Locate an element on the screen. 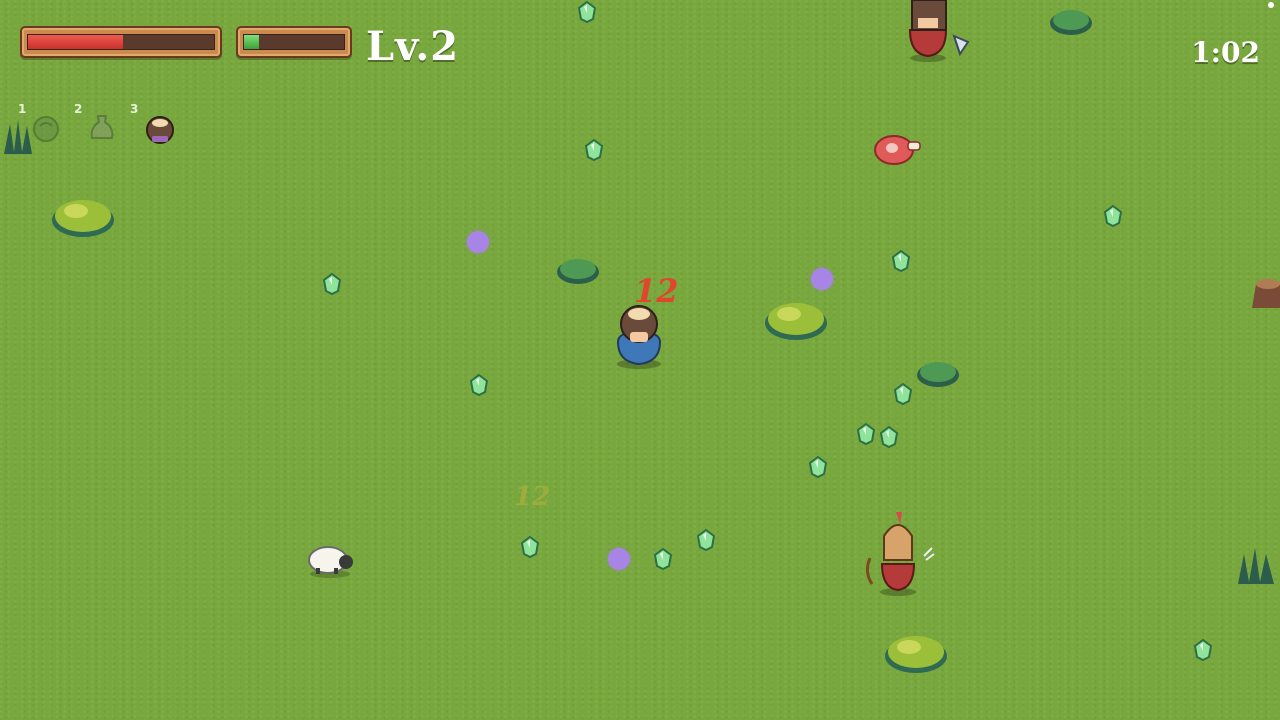 The height and width of the screenshot is (720, 1280). experience-bar-fill is located at coordinates (251, 42).